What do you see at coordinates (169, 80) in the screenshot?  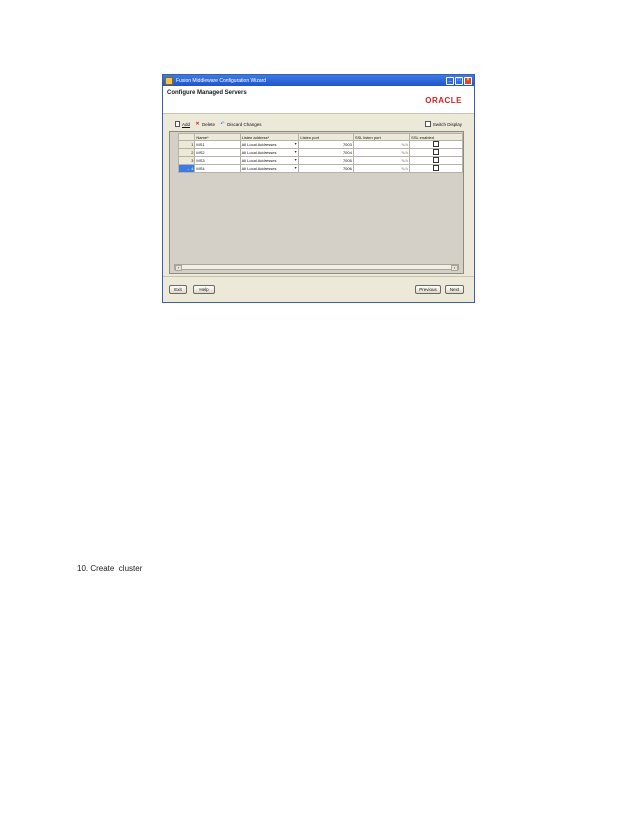 I see `app-icon` at bounding box center [169, 80].